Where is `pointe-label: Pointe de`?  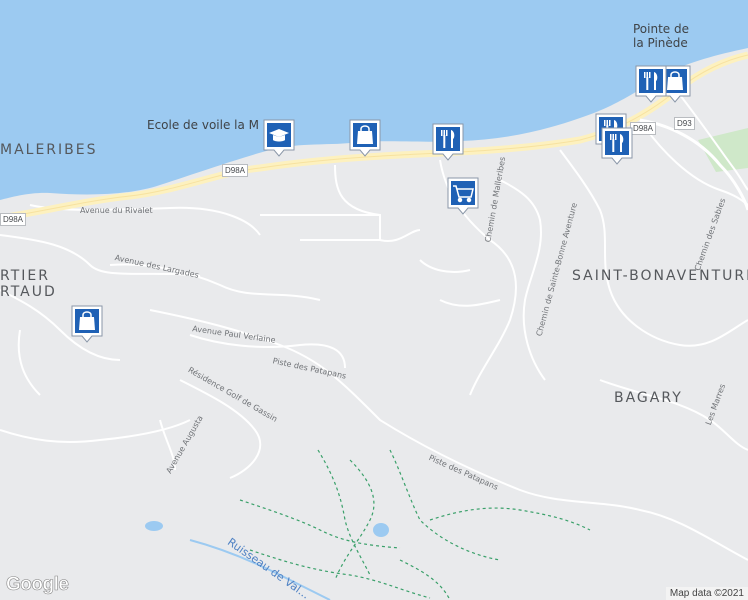
pointe-label: Pointe de is located at coordinates (661, 29).